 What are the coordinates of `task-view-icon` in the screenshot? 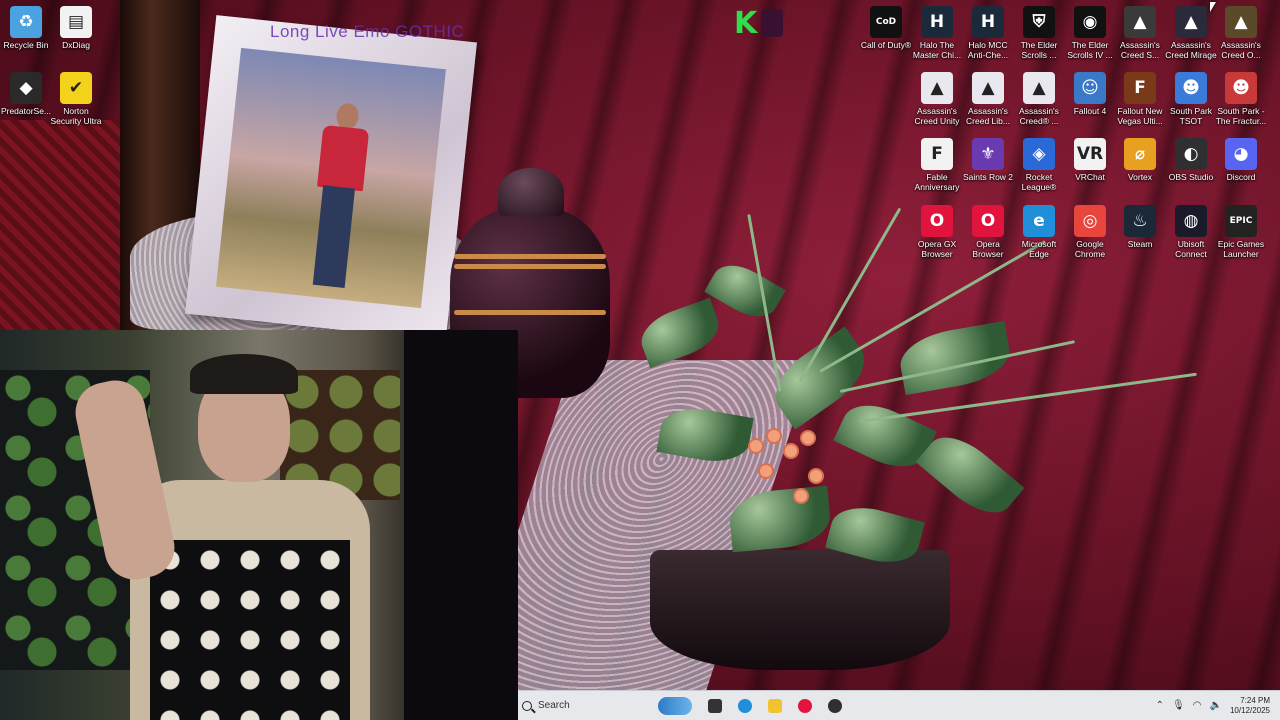 It's located at (715, 705).